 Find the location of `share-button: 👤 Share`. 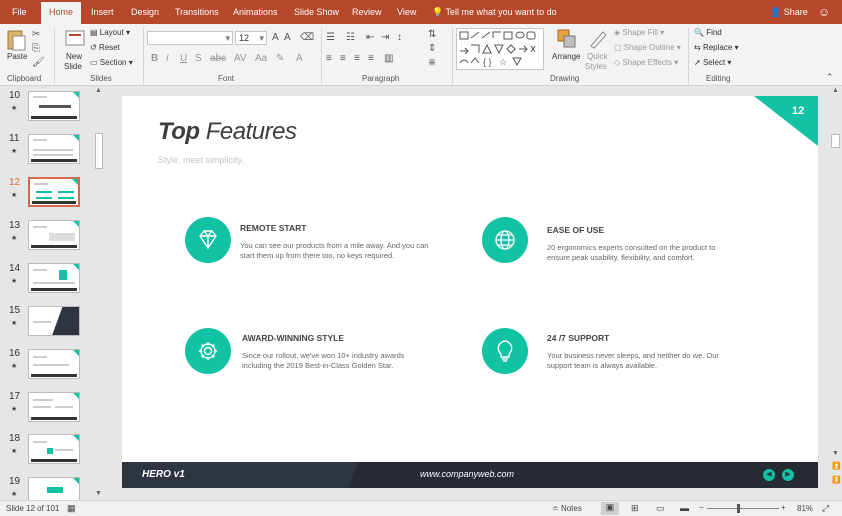

share-button: 👤 Share is located at coordinates (789, 12).